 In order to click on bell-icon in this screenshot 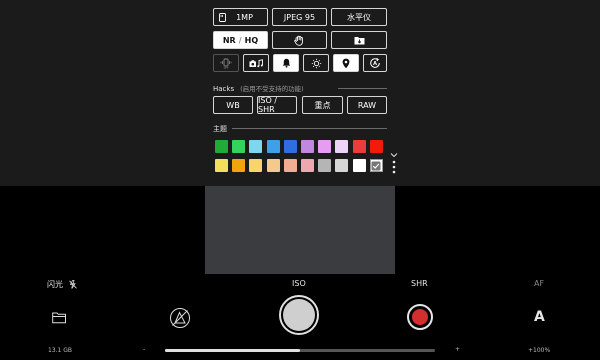, I will do `click(286, 63)`.